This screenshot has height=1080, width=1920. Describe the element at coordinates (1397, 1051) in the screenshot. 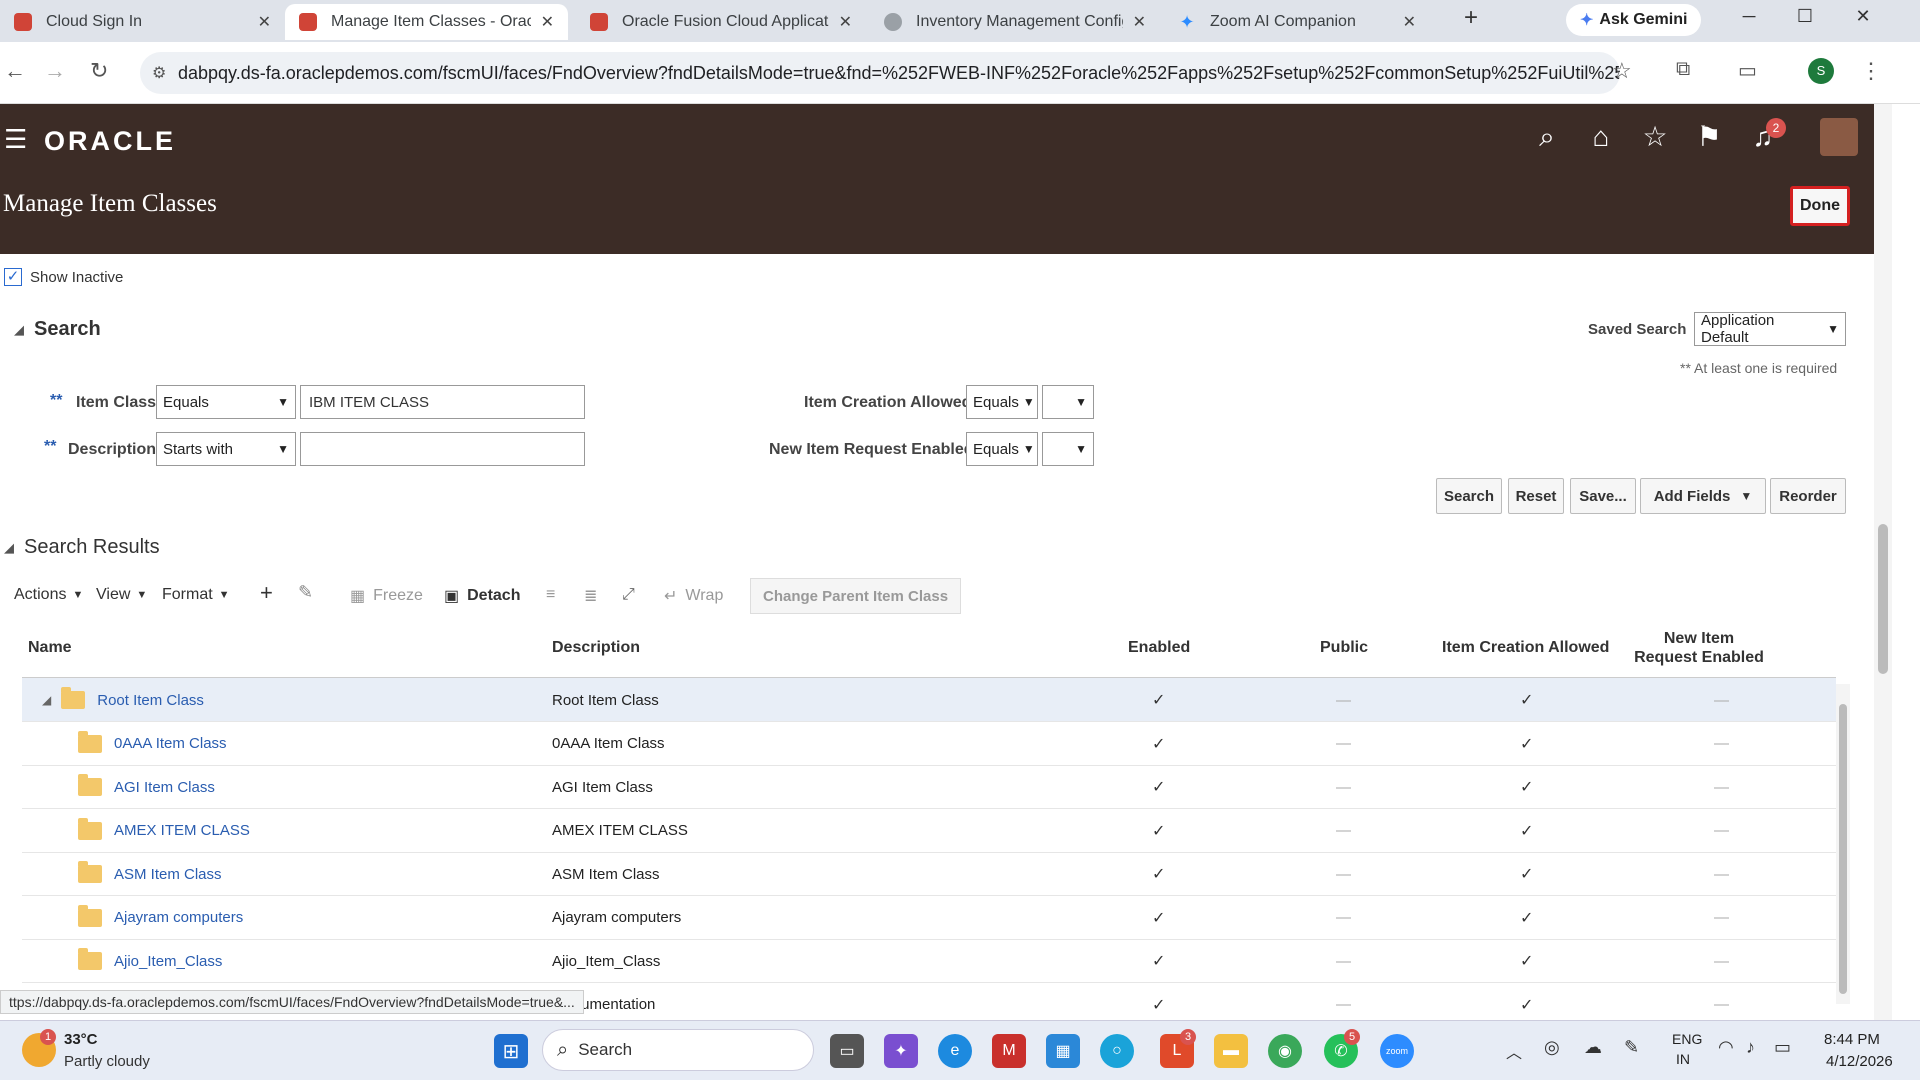

I see `zoom-icon: zoom` at that location.